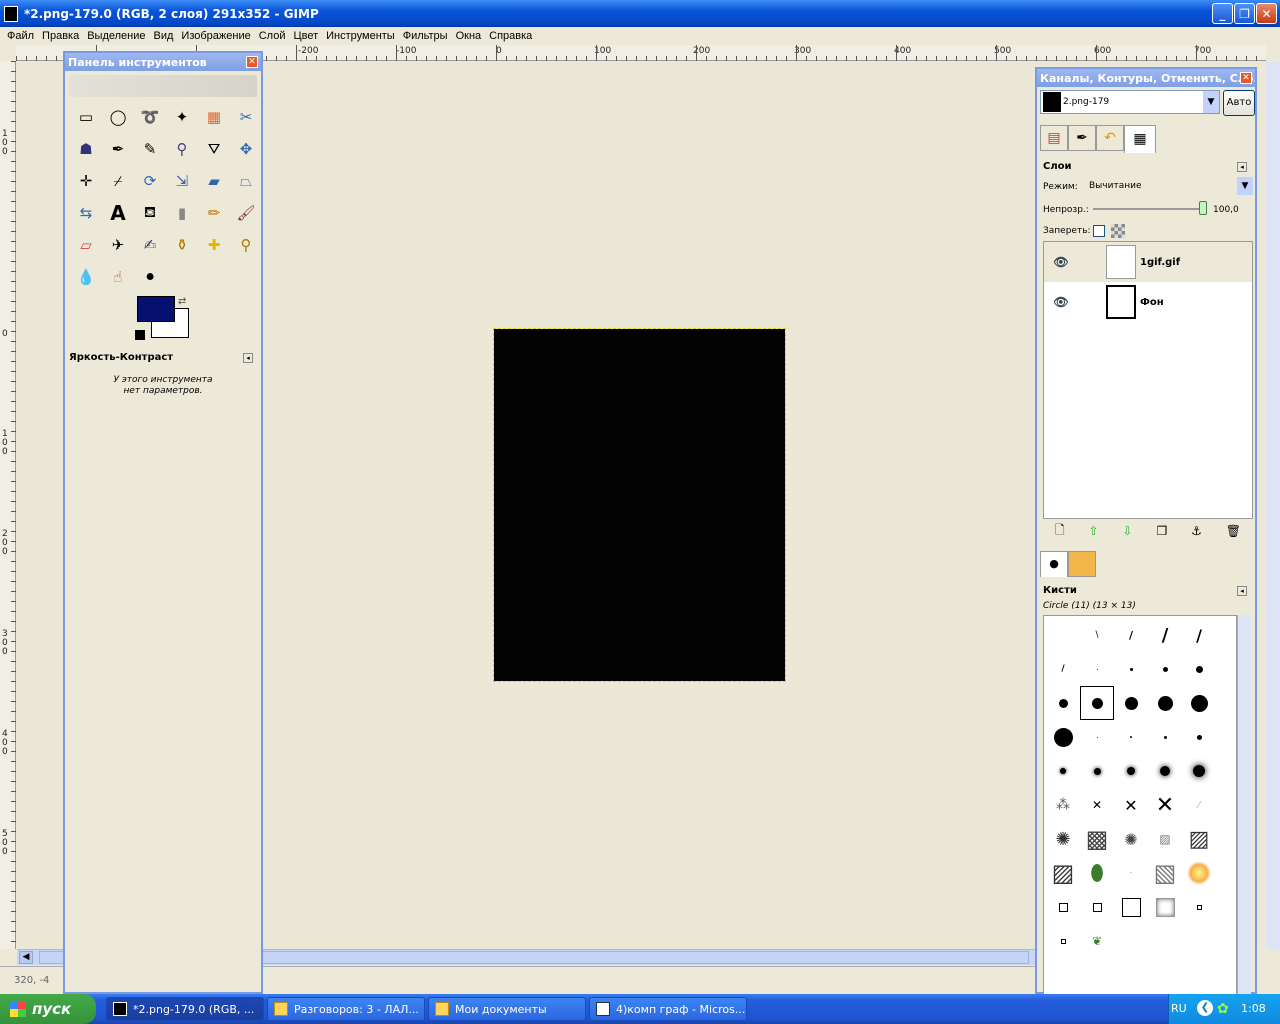 This screenshot has width=1280, height=1024. I want to click on menu-colors: Цвет, so click(305, 36).